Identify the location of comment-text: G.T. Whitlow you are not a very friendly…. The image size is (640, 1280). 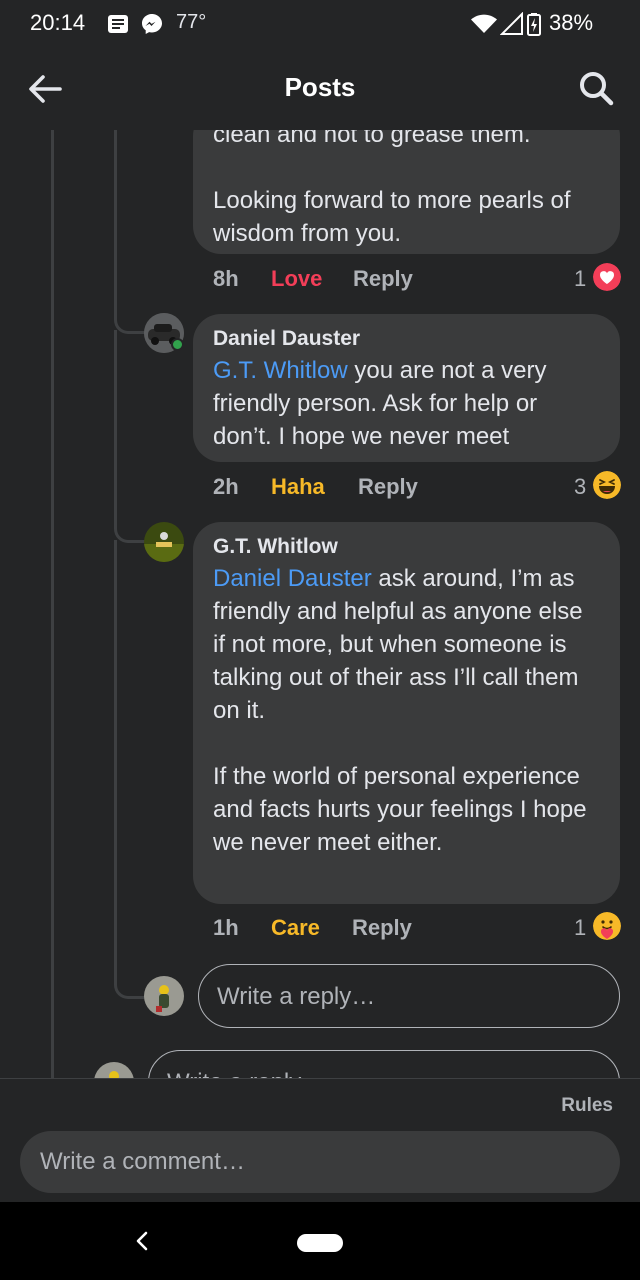
(406, 403).